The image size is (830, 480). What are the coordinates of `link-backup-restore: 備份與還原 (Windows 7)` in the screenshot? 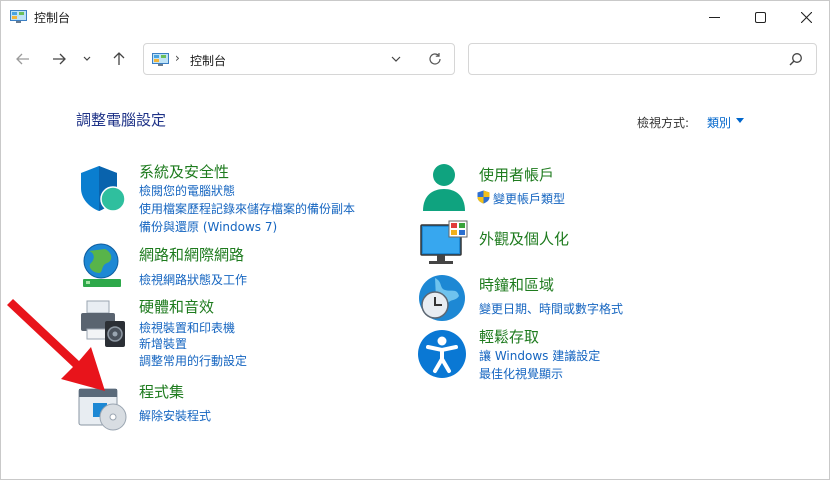 It's located at (208, 226).